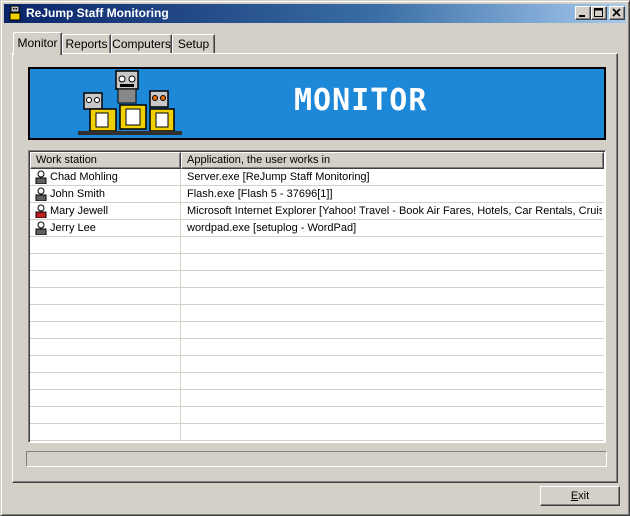  I want to click on workstation-name: Chad Mohling, so click(84, 177).